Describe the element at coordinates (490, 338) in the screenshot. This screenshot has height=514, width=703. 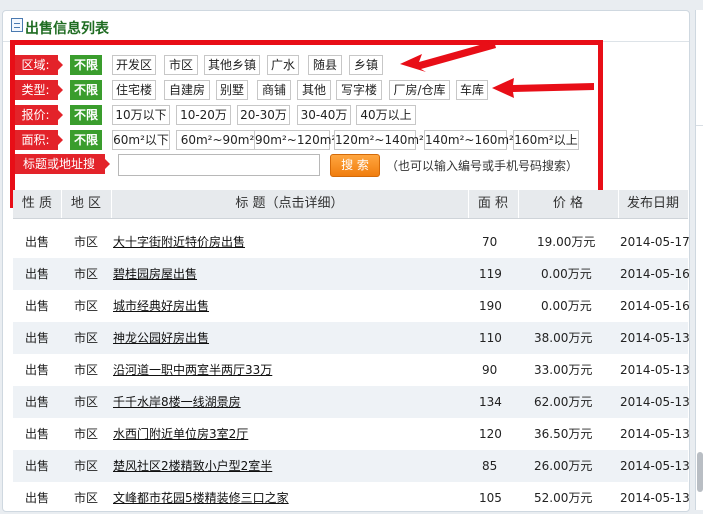
I see `cell-size: 110` at that location.